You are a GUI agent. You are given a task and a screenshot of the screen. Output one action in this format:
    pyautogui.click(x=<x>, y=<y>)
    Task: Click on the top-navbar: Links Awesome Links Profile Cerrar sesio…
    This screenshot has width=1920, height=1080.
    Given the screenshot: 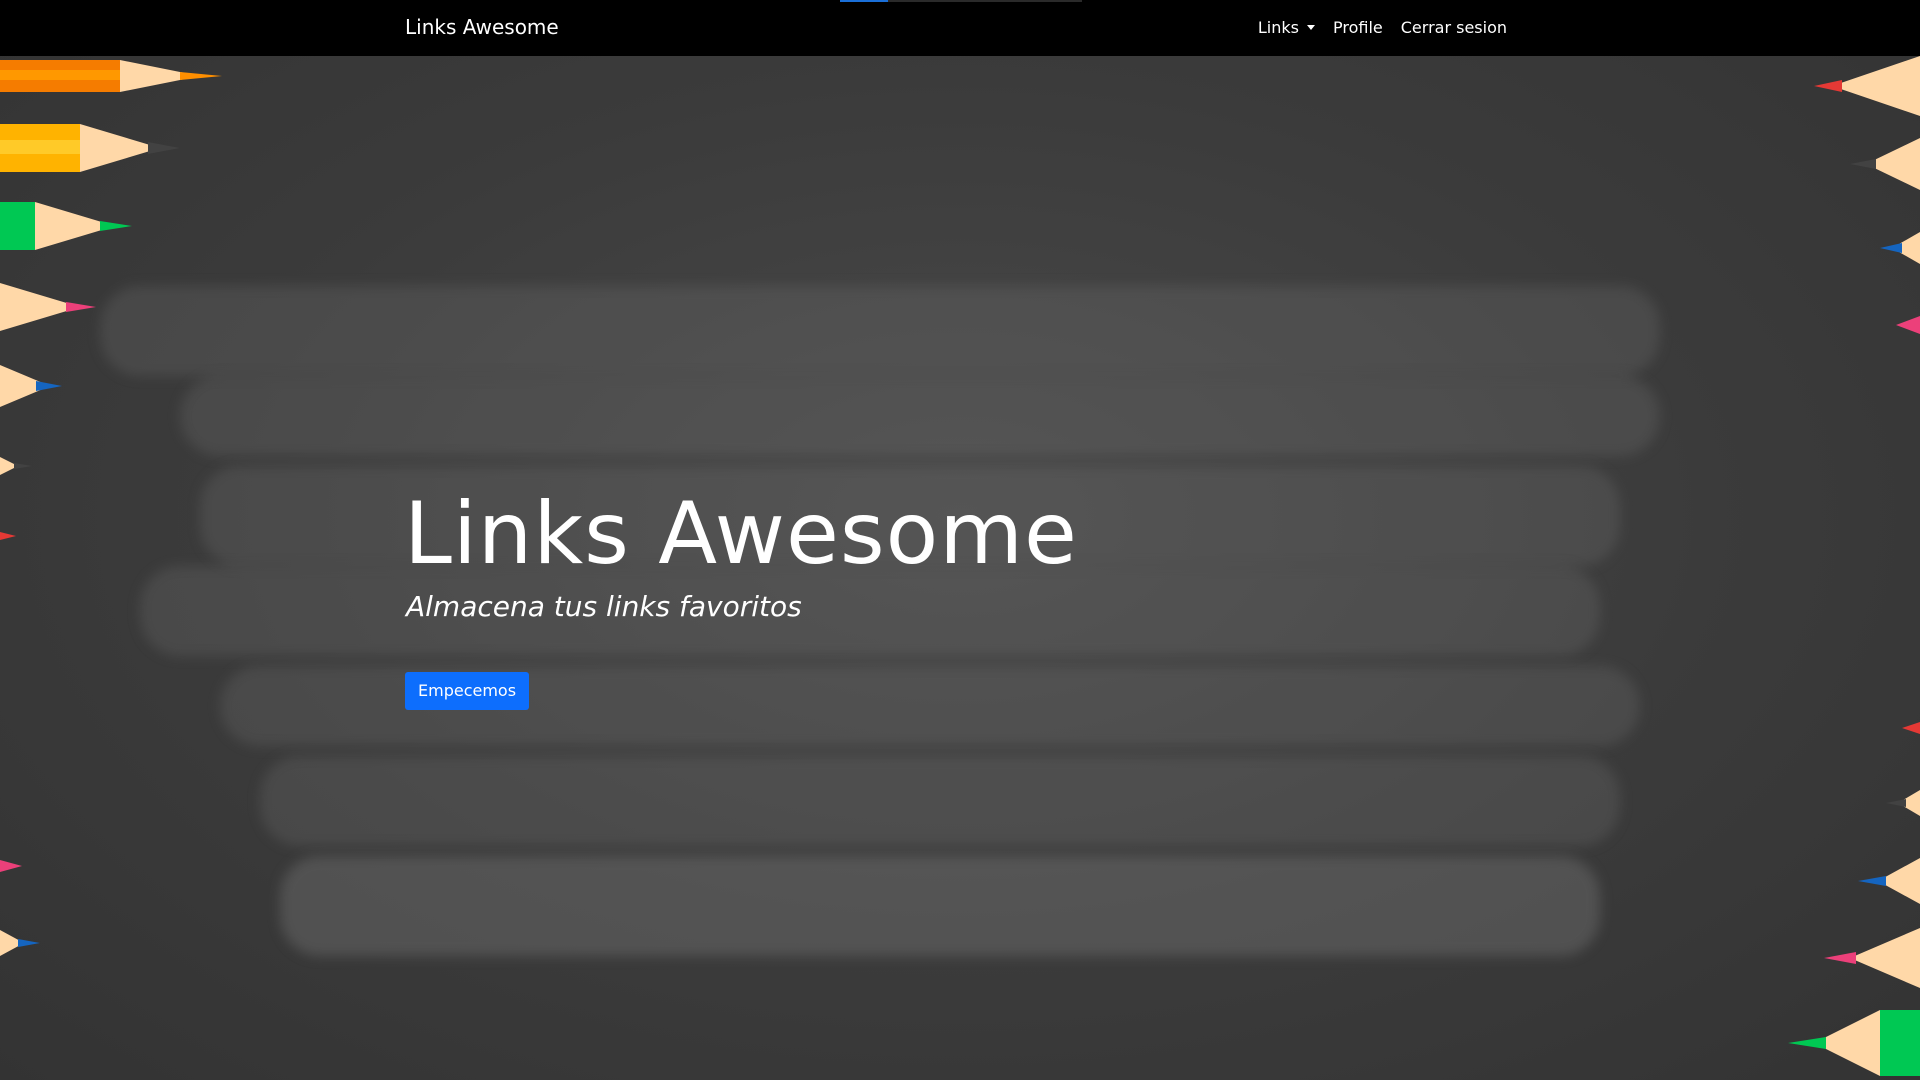 What is the action you would take?
    pyautogui.click(x=960, y=28)
    